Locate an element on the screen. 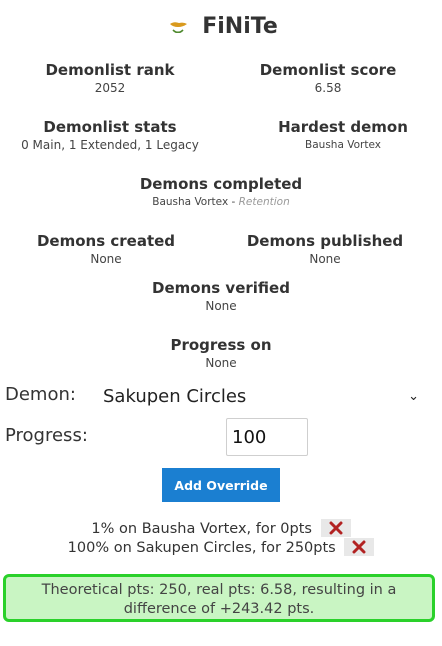  cyprus-flag-icon is located at coordinates (178, 26).